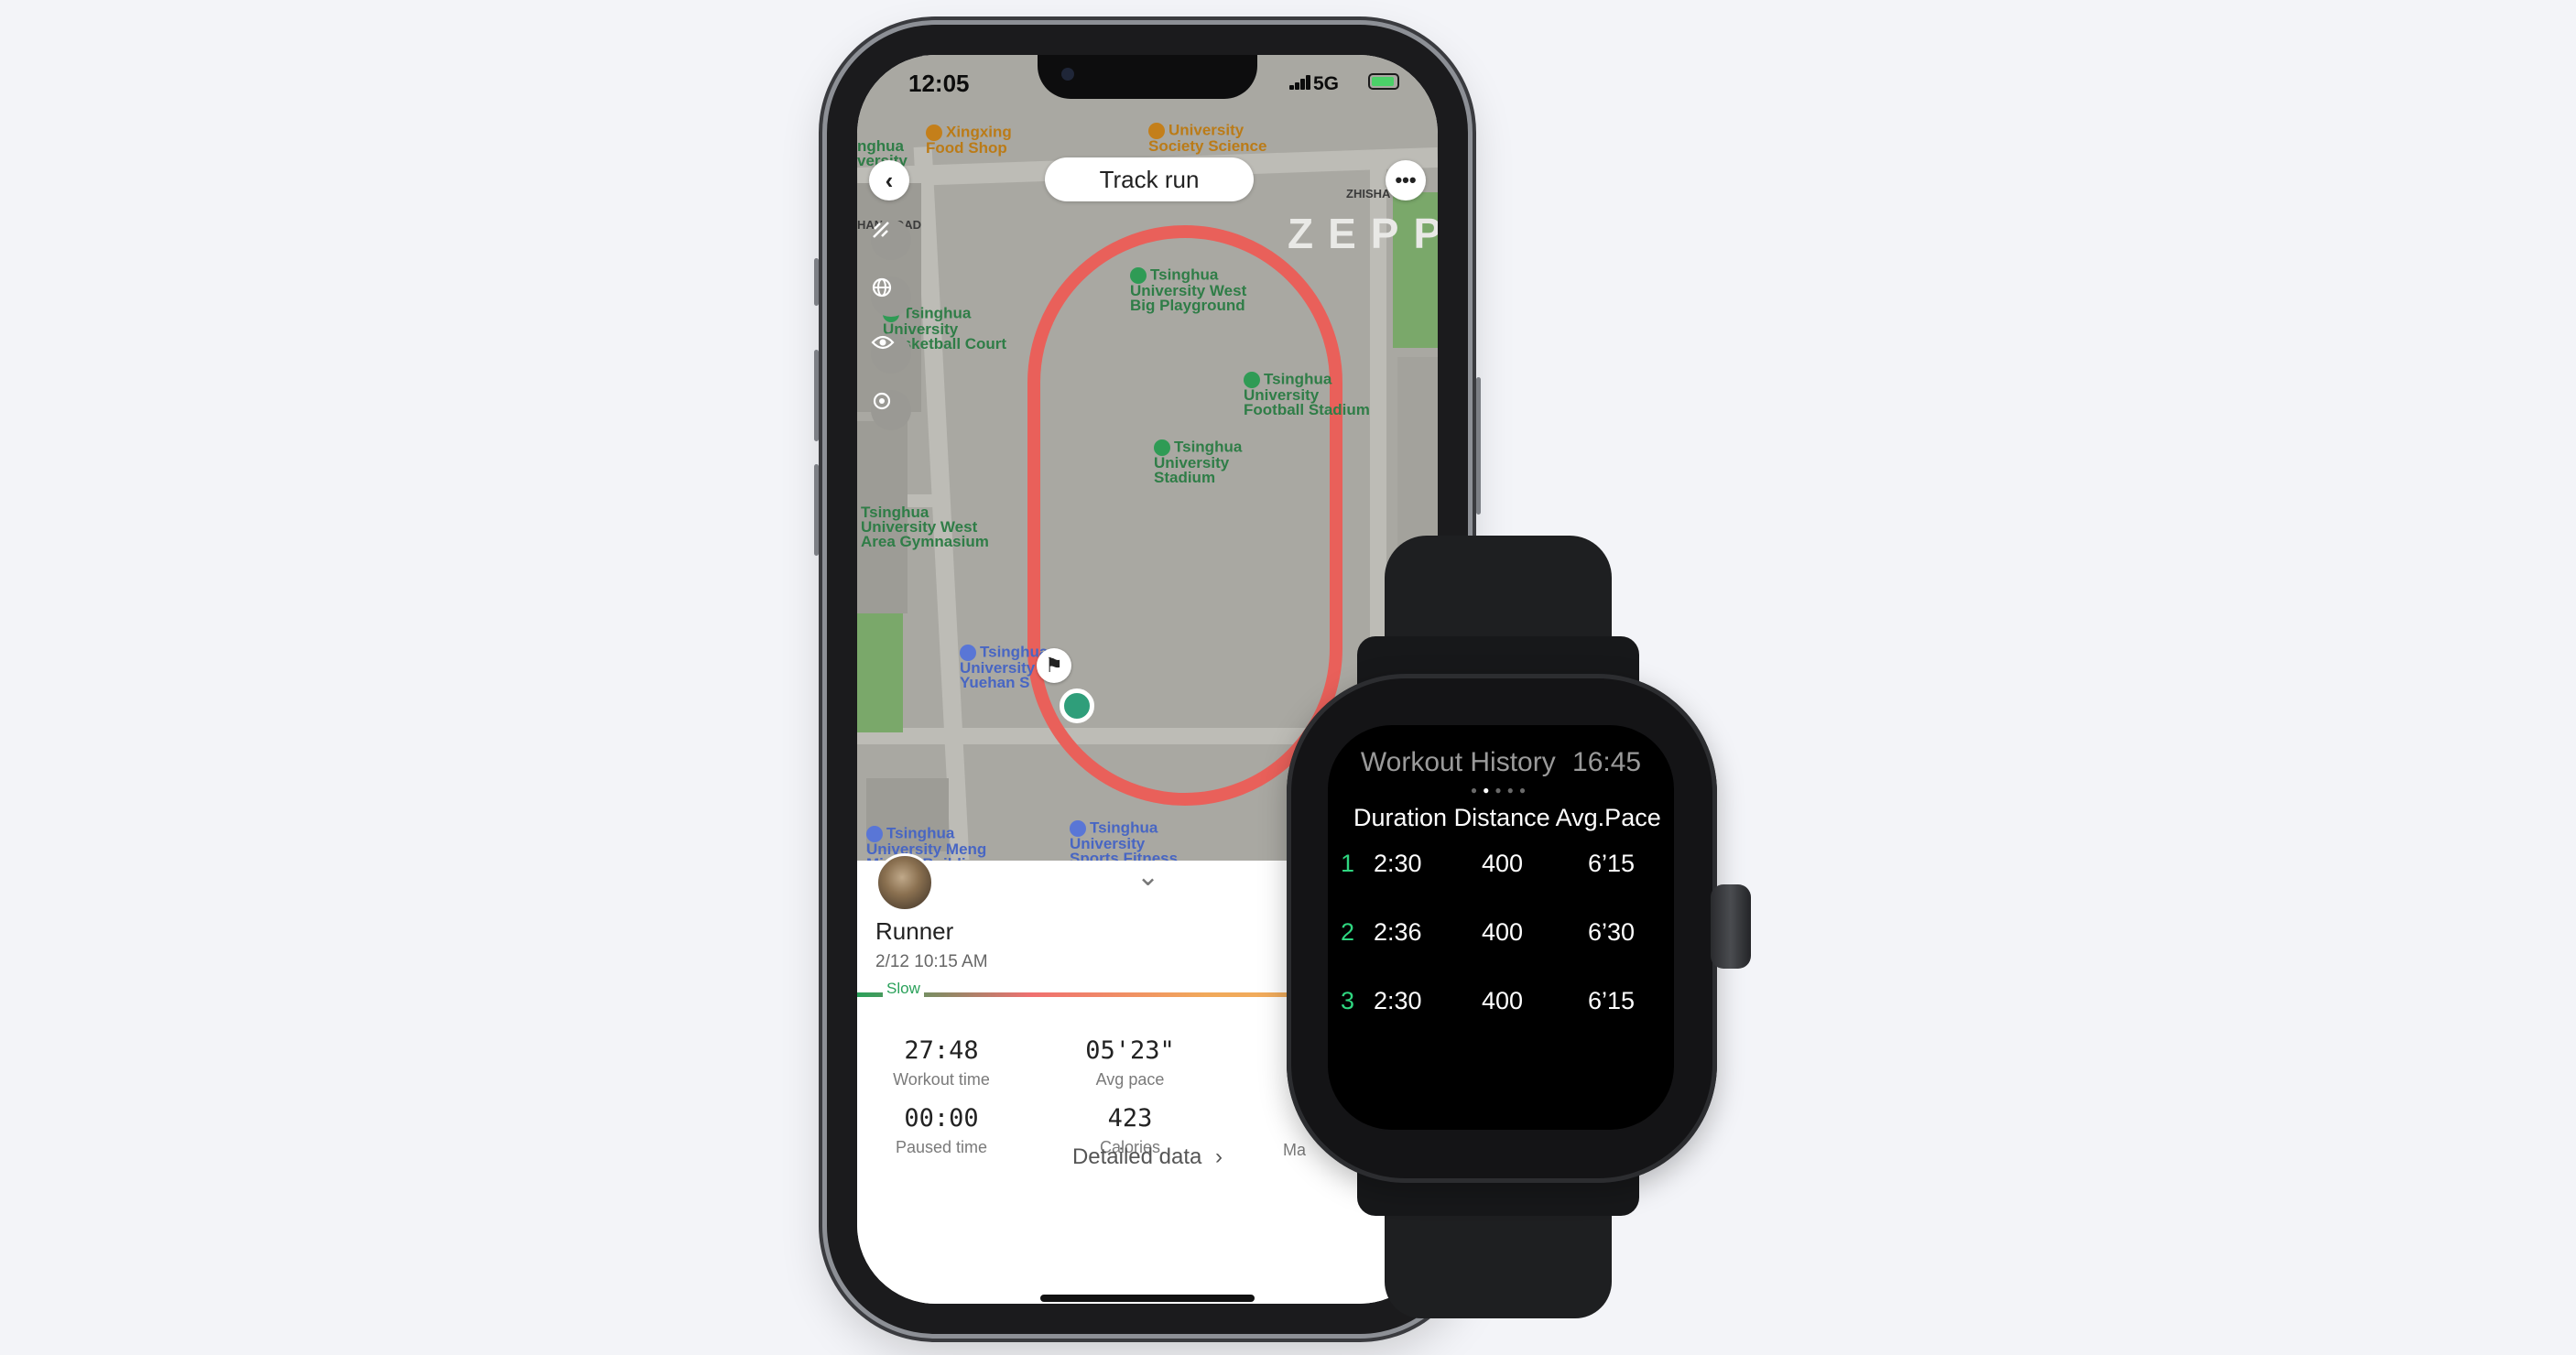  What do you see at coordinates (1478, 446) in the screenshot?
I see `power-button` at bounding box center [1478, 446].